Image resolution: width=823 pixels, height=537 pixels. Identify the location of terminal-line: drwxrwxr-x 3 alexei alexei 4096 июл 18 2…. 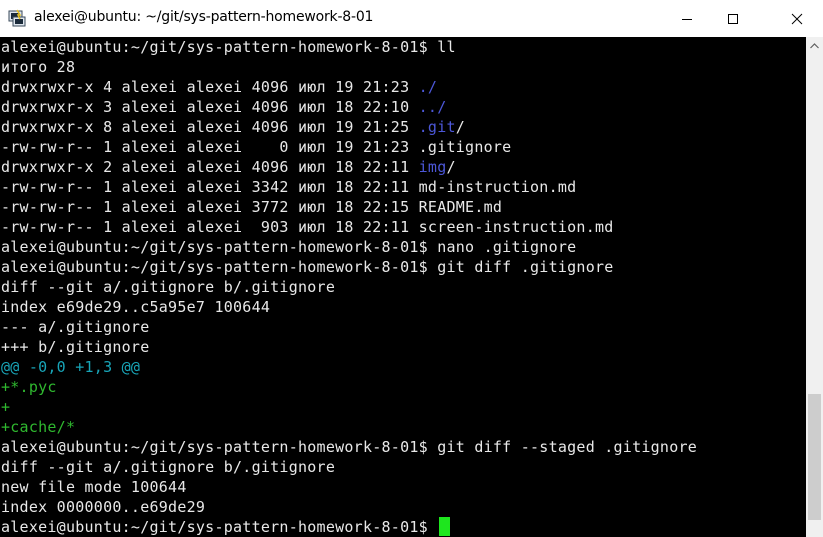
(223, 107).